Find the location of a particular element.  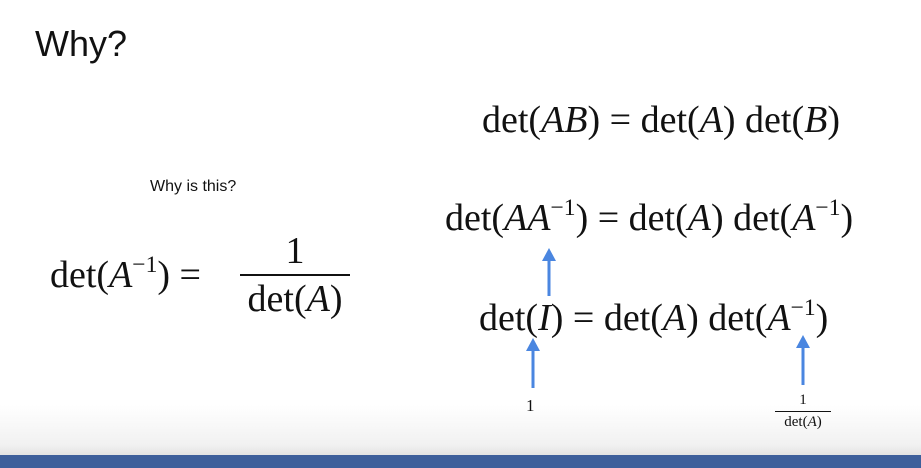

inverse-product-equation: det(AA−1) = det(A) det(A−1) is located at coordinates (649, 217).